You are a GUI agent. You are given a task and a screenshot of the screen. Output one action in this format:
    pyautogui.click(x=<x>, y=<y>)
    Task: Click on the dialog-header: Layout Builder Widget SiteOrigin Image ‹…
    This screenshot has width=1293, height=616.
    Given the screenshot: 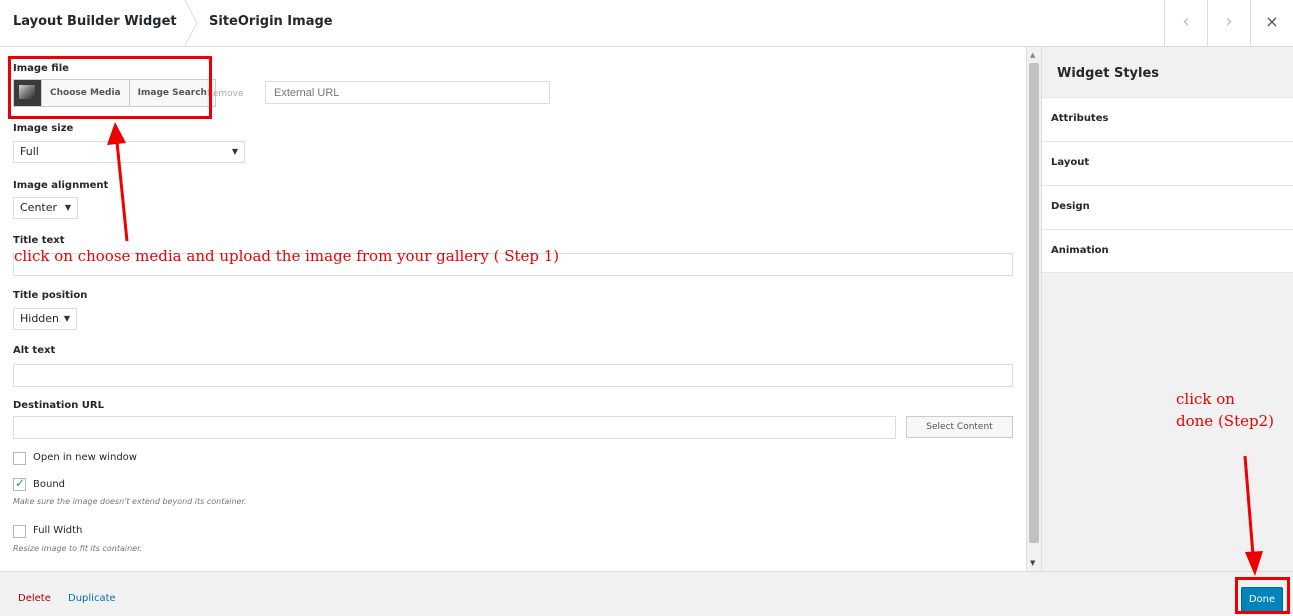 What is the action you would take?
    pyautogui.click(x=646, y=23)
    